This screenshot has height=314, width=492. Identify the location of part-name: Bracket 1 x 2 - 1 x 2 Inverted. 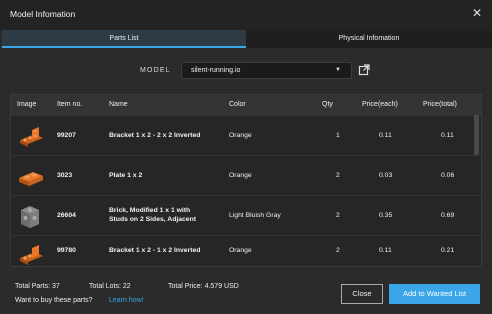
(155, 250).